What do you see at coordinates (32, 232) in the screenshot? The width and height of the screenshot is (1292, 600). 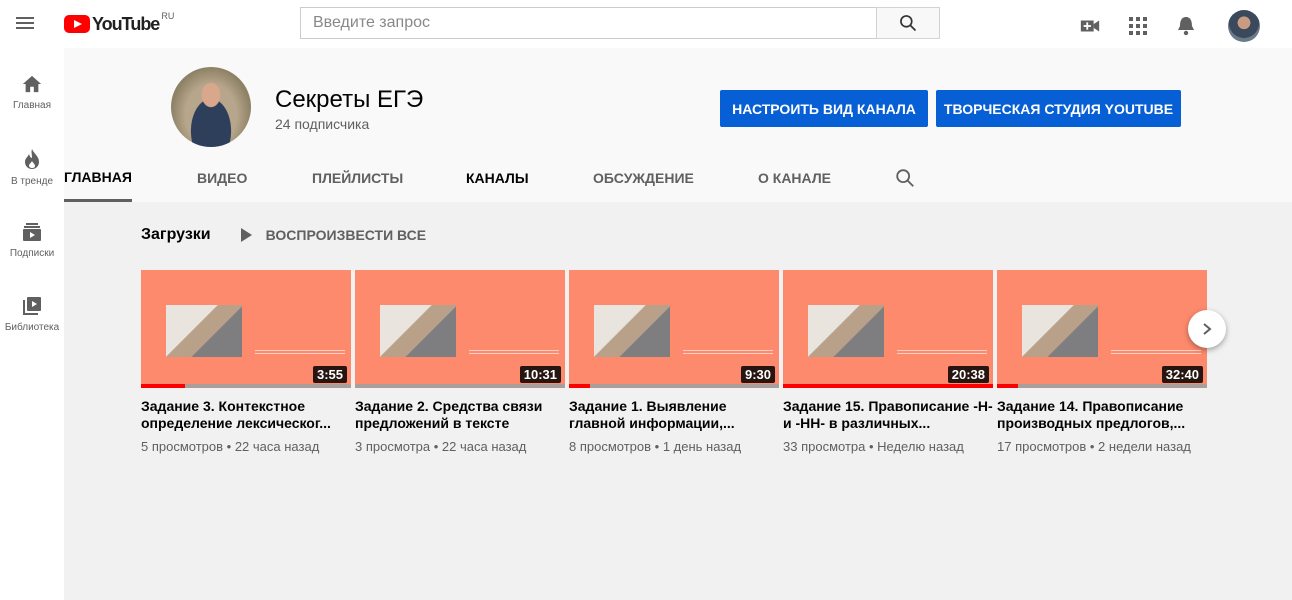 I see `subscriptions-icon` at bounding box center [32, 232].